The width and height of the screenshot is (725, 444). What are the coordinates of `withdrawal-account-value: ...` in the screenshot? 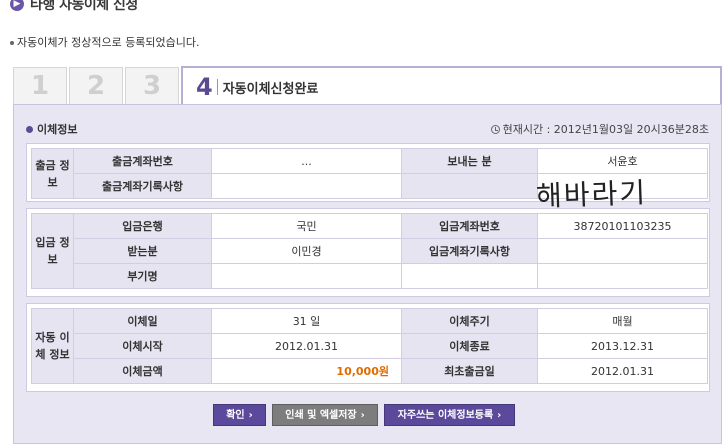 It's located at (306, 161).